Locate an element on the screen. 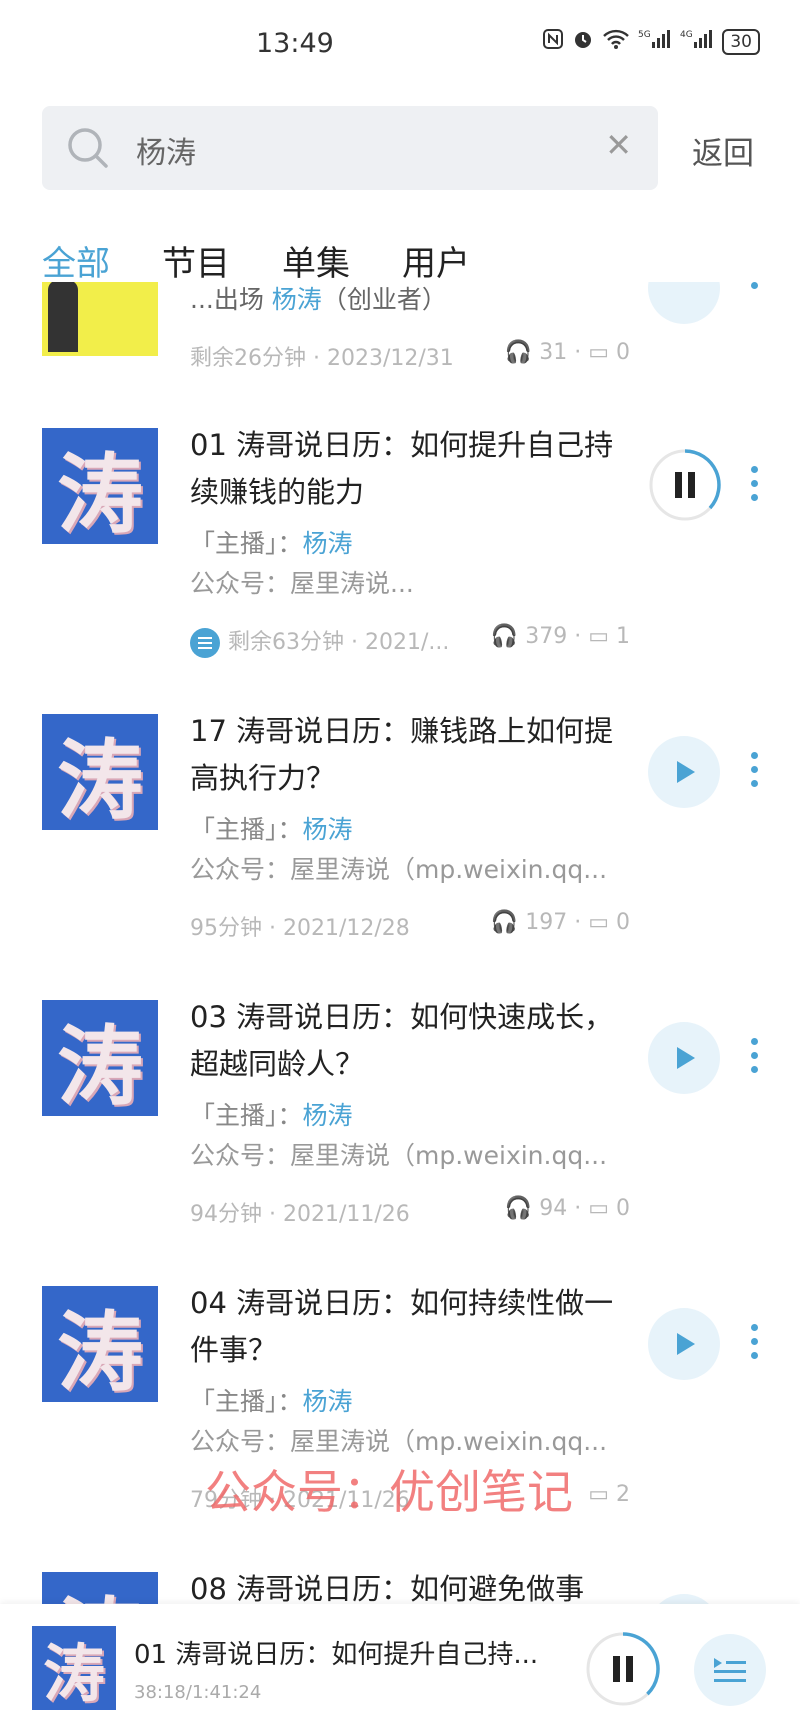 The width and height of the screenshot is (800, 1732). player-pause-button is located at coordinates (623, 1669).